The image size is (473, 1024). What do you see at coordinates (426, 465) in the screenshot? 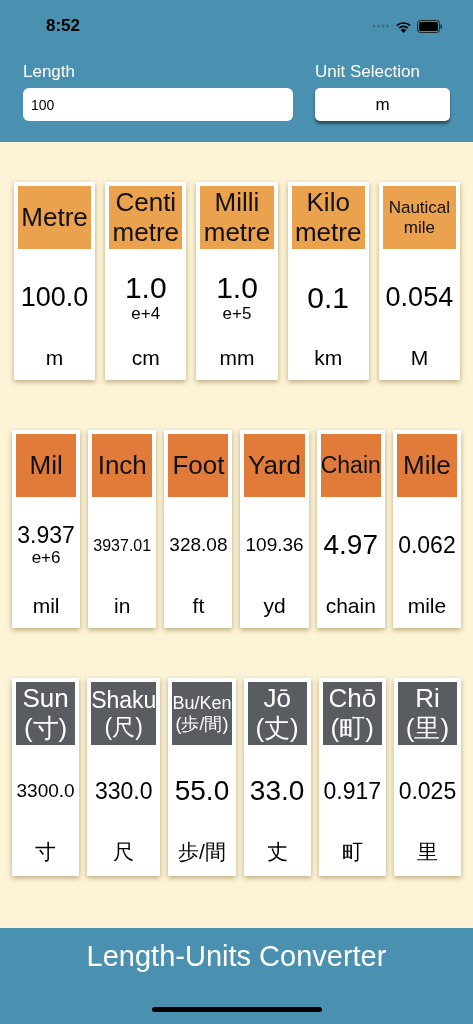
I see `unit-name: Mile` at bounding box center [426, 465].